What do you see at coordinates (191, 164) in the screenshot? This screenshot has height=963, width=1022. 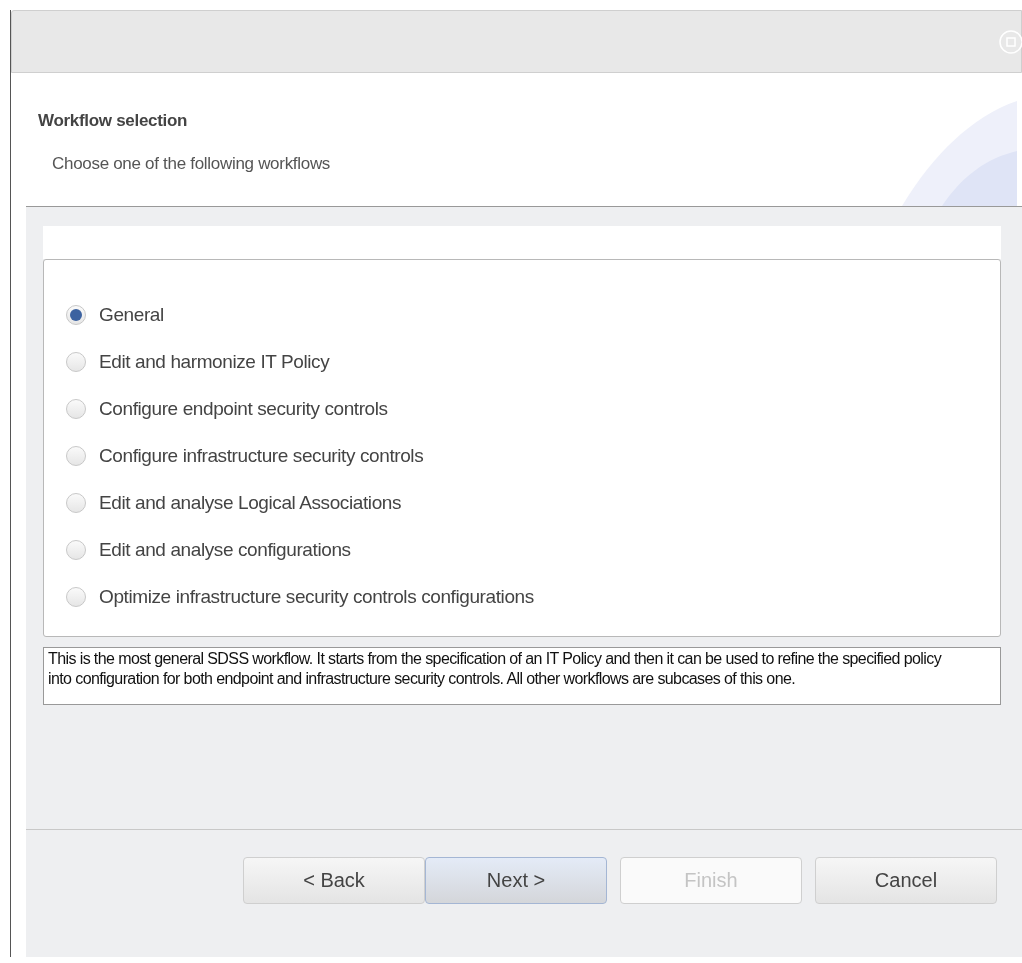 I see `page-description: Choose one of the following workflows` at bounding box center [191, 164].